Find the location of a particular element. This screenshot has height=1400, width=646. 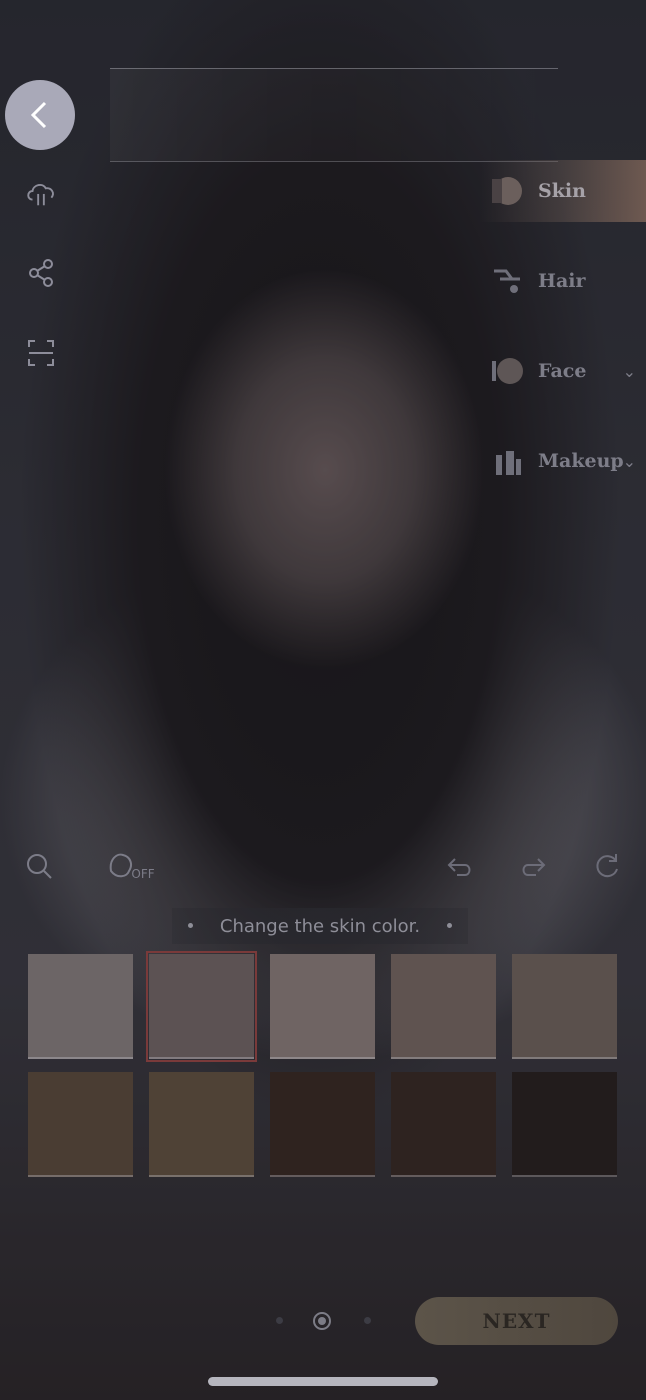

skin-color-palette is located at coordinates (324, 1064).